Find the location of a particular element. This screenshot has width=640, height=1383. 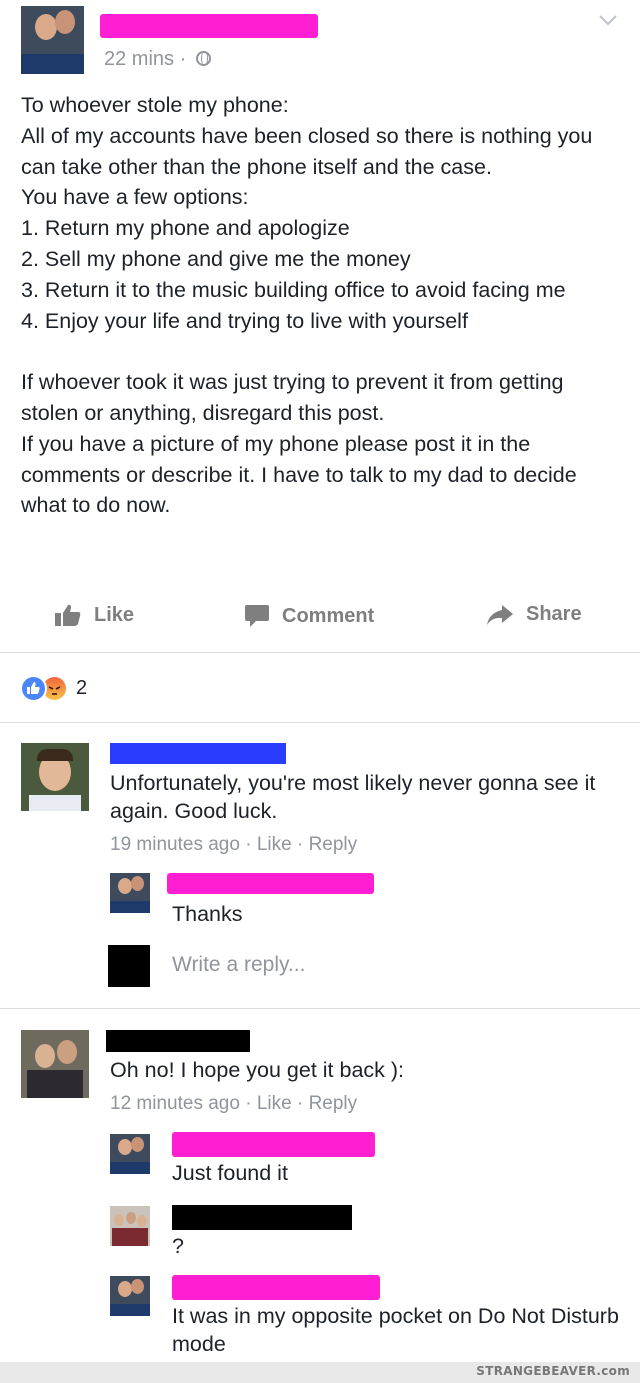

like-button: Like is located at coordinates (94, 615).